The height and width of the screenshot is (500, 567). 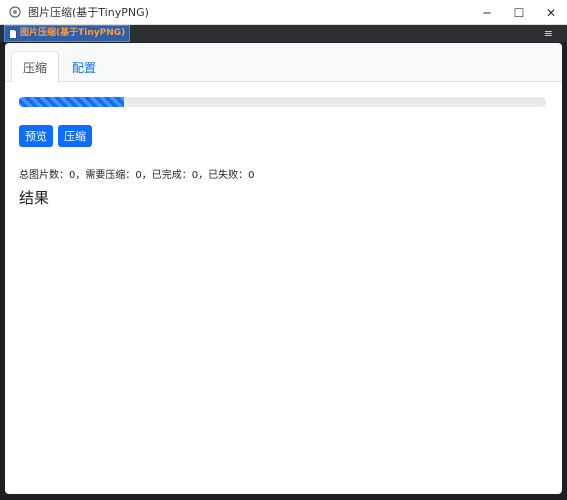 I want to click on tool-strip: 图片压缩(基于TinyPNG) ≡, so click(x=283, y=33).